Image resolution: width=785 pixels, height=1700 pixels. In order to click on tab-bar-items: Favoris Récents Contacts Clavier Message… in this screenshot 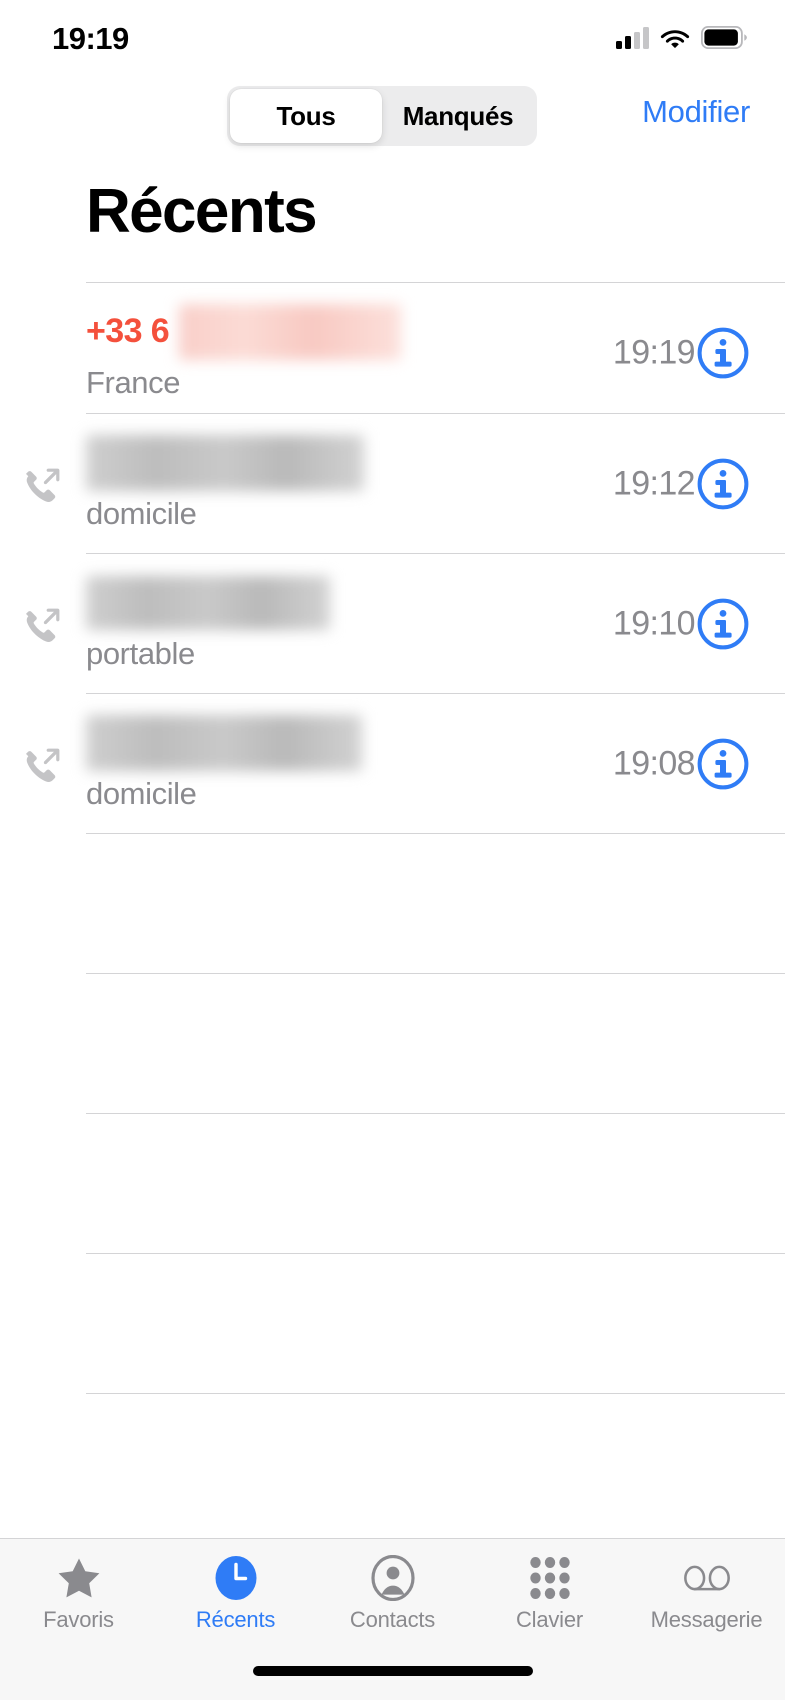, I will do `click(392, 1595)`.